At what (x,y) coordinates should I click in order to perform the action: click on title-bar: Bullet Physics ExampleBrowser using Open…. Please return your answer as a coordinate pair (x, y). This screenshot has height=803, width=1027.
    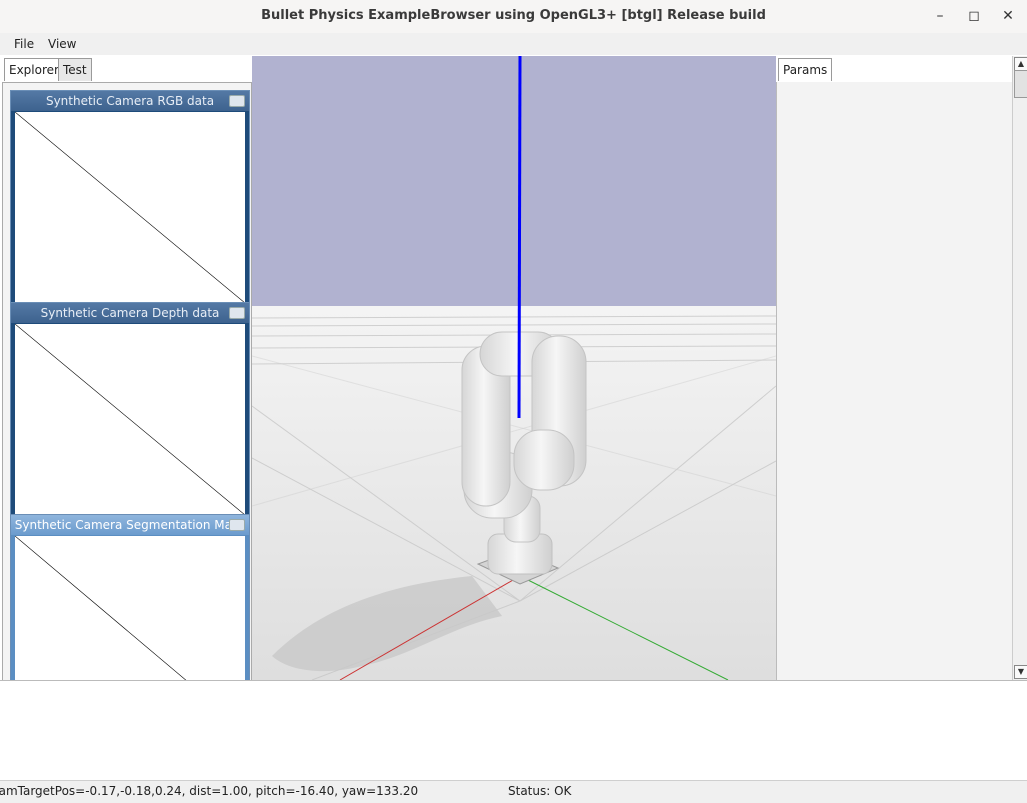
    Looking at the image, I should click on (513, 17).